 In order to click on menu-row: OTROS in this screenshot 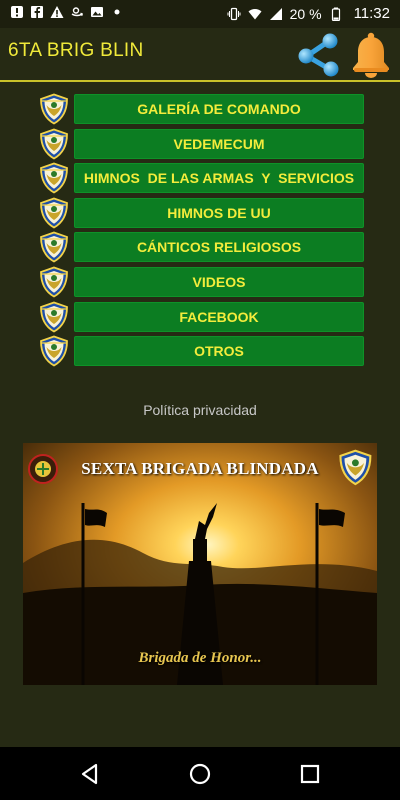, I will do `click(201, 351)`.